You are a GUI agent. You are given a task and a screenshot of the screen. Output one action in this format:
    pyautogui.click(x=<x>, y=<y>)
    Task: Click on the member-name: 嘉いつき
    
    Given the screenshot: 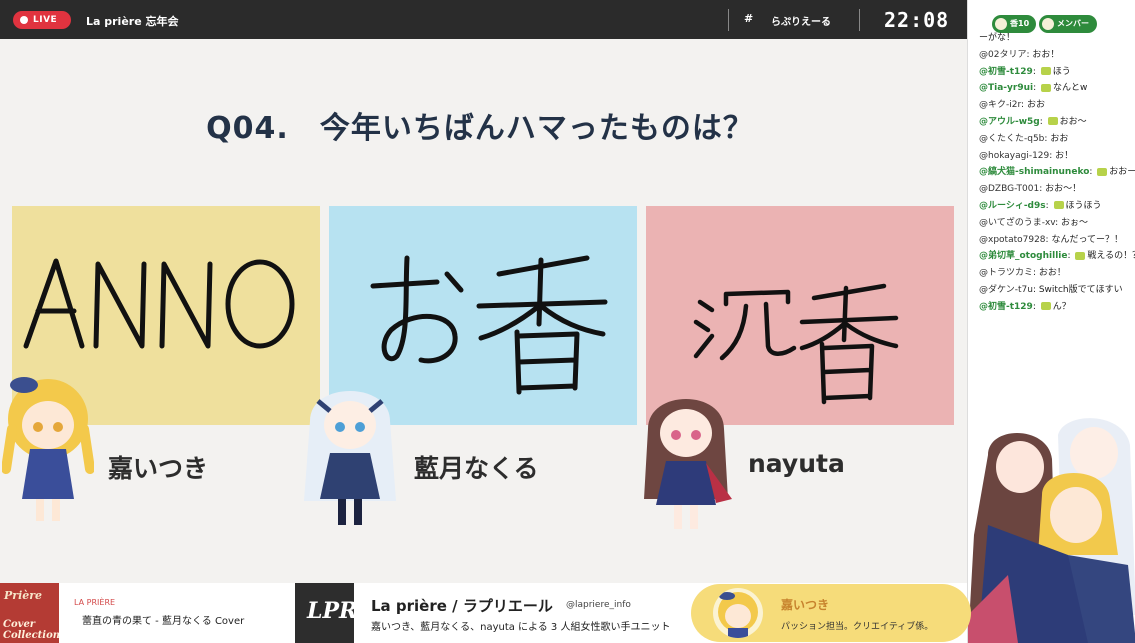 What is the action you would take?
    pyautogui.click(x=805, y=605)
    